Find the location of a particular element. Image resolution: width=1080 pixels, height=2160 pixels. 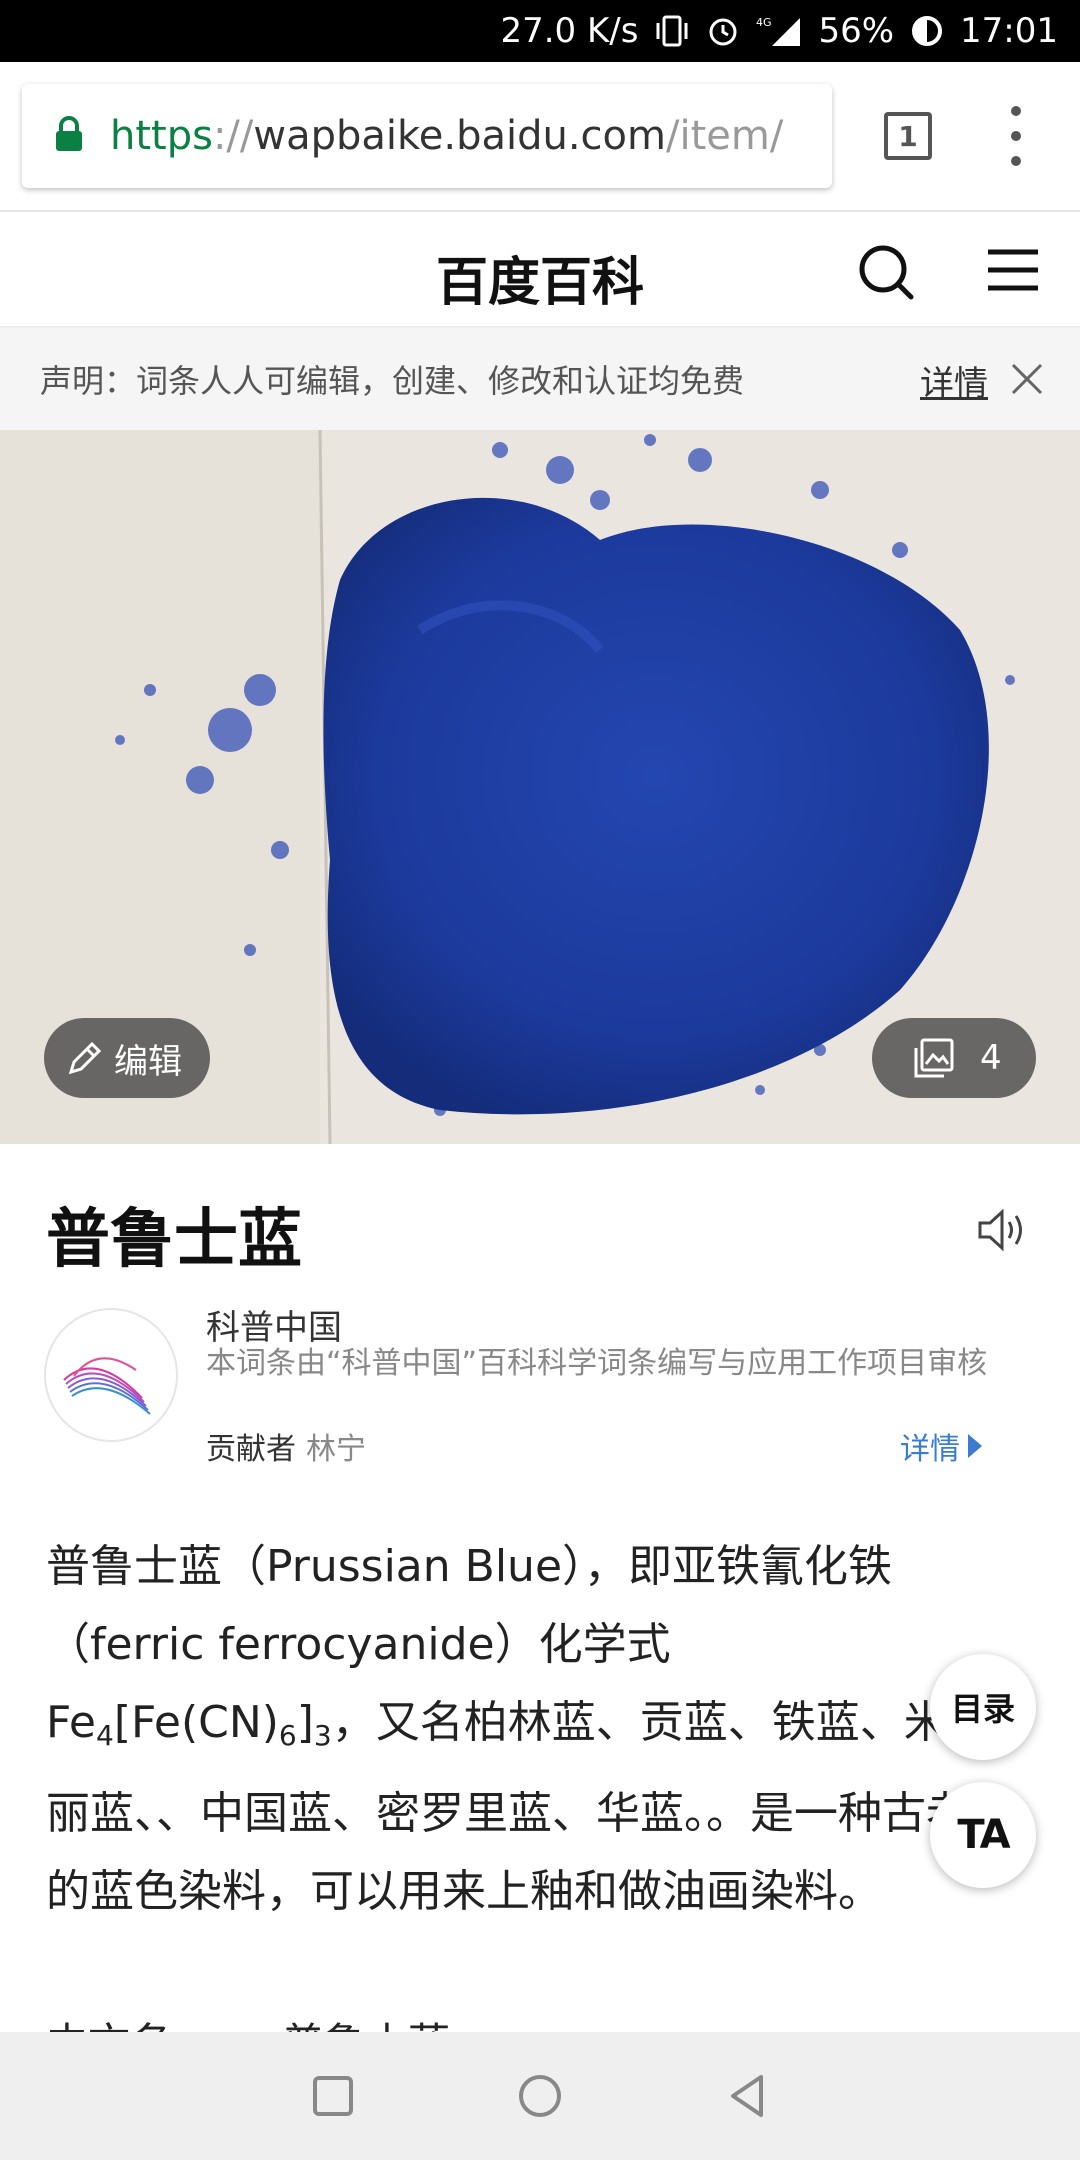

lock-icon is located at coordinates (69, 136).